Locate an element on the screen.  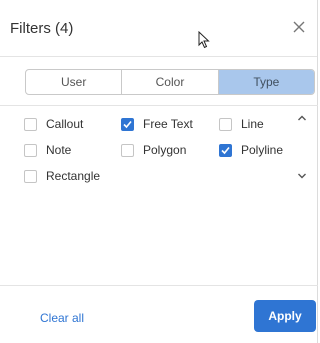
tab-color: Color is located at coordinates (170, 82).